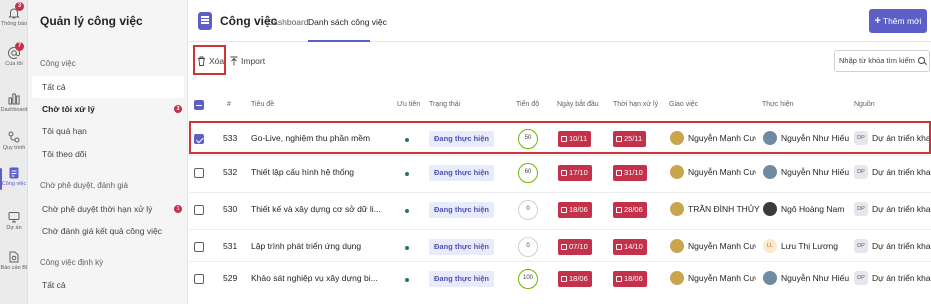  What do you see at coordinates (560, 61) in the screenshot?
I see `toolbar: Xóa Import Nhập từ khóa tìm kiếm` at bounding box center [560, 61].